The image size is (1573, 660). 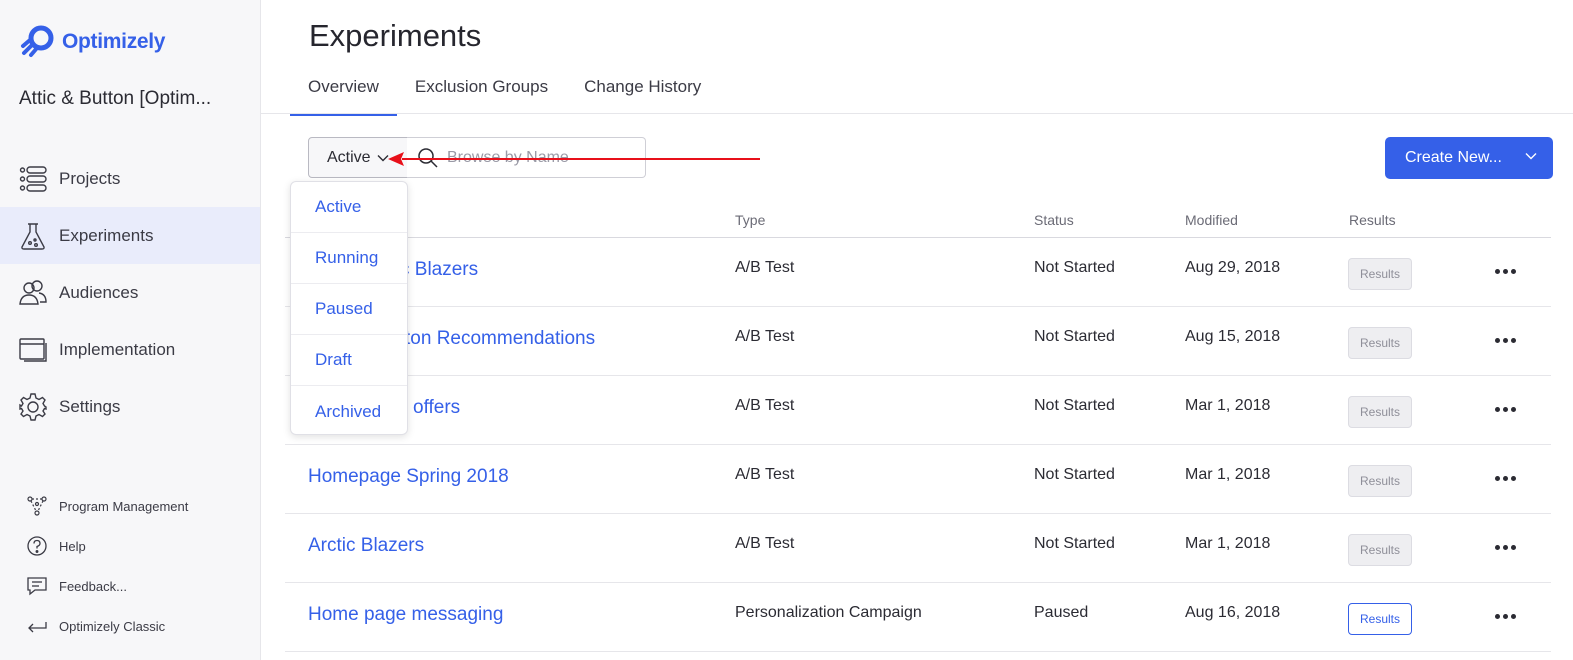 I want to click on column-header-status: Status, so click(x=1054, y=220).